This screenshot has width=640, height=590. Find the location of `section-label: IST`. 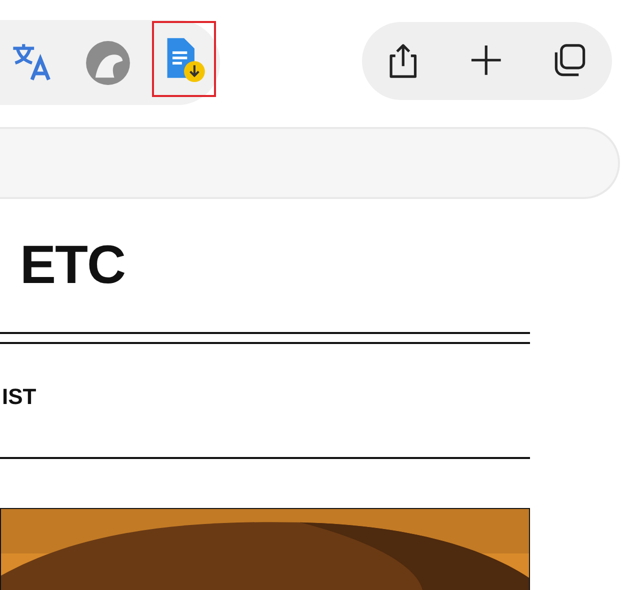

section-label: IST is located at coordinates (19, 397).